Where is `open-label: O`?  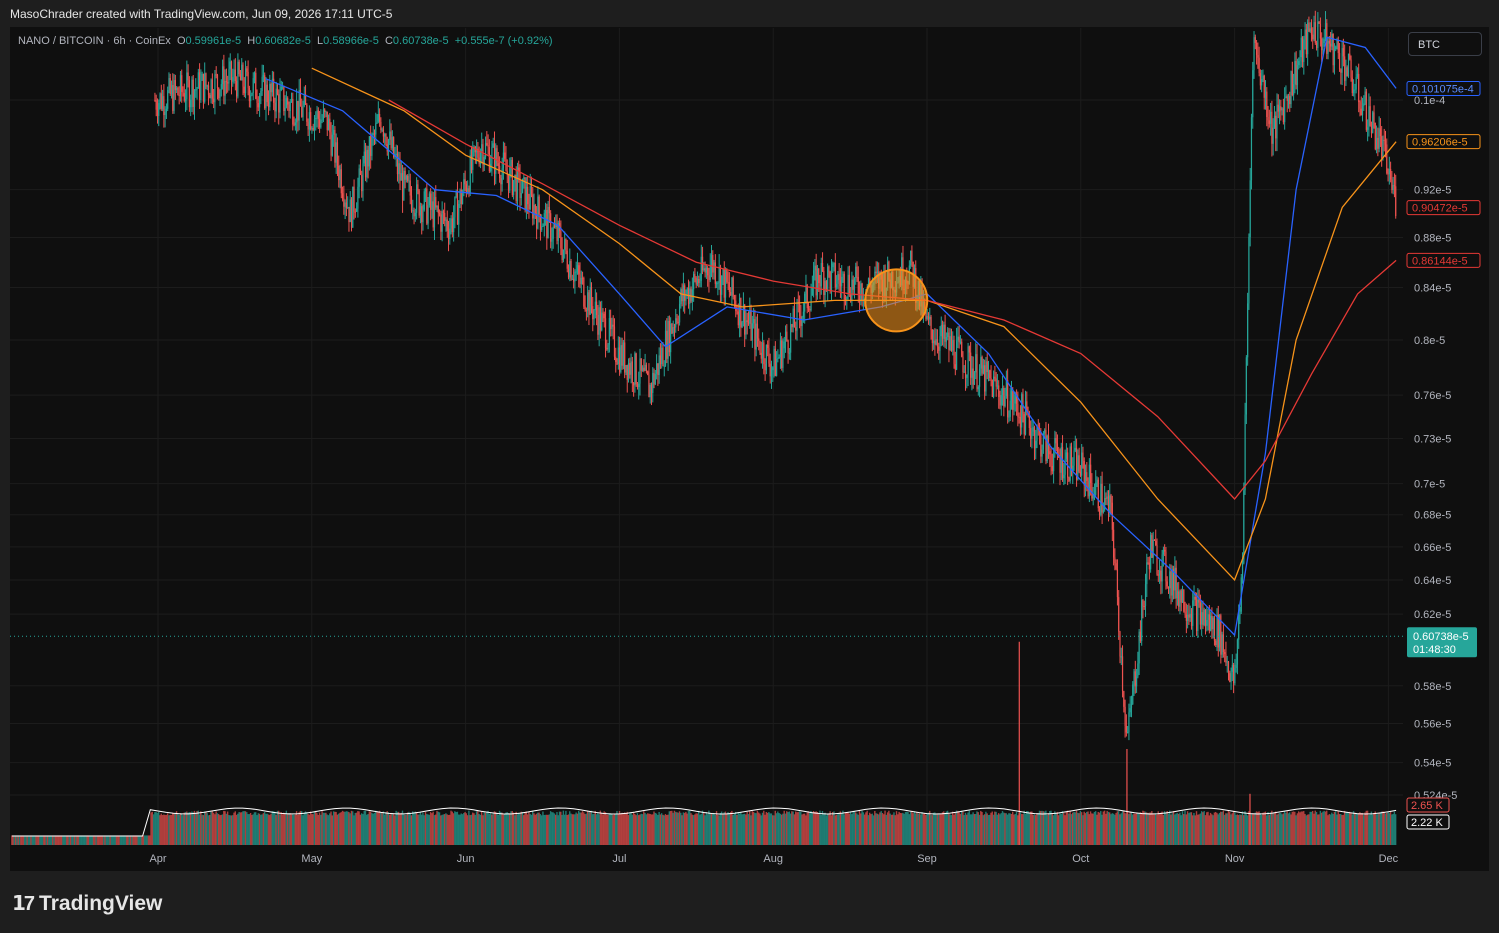
open-label: O is located at coordinates (181, 41).